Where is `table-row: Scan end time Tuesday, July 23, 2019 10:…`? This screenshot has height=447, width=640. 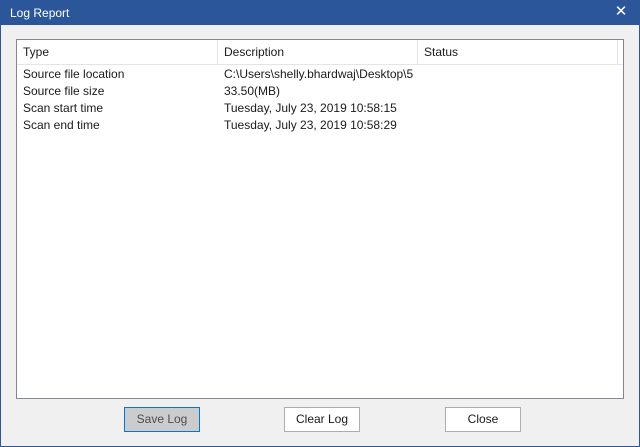
table-row: Scan end time Tuesday, July 23, 2019 10:… is located at coordinates (320, 125).